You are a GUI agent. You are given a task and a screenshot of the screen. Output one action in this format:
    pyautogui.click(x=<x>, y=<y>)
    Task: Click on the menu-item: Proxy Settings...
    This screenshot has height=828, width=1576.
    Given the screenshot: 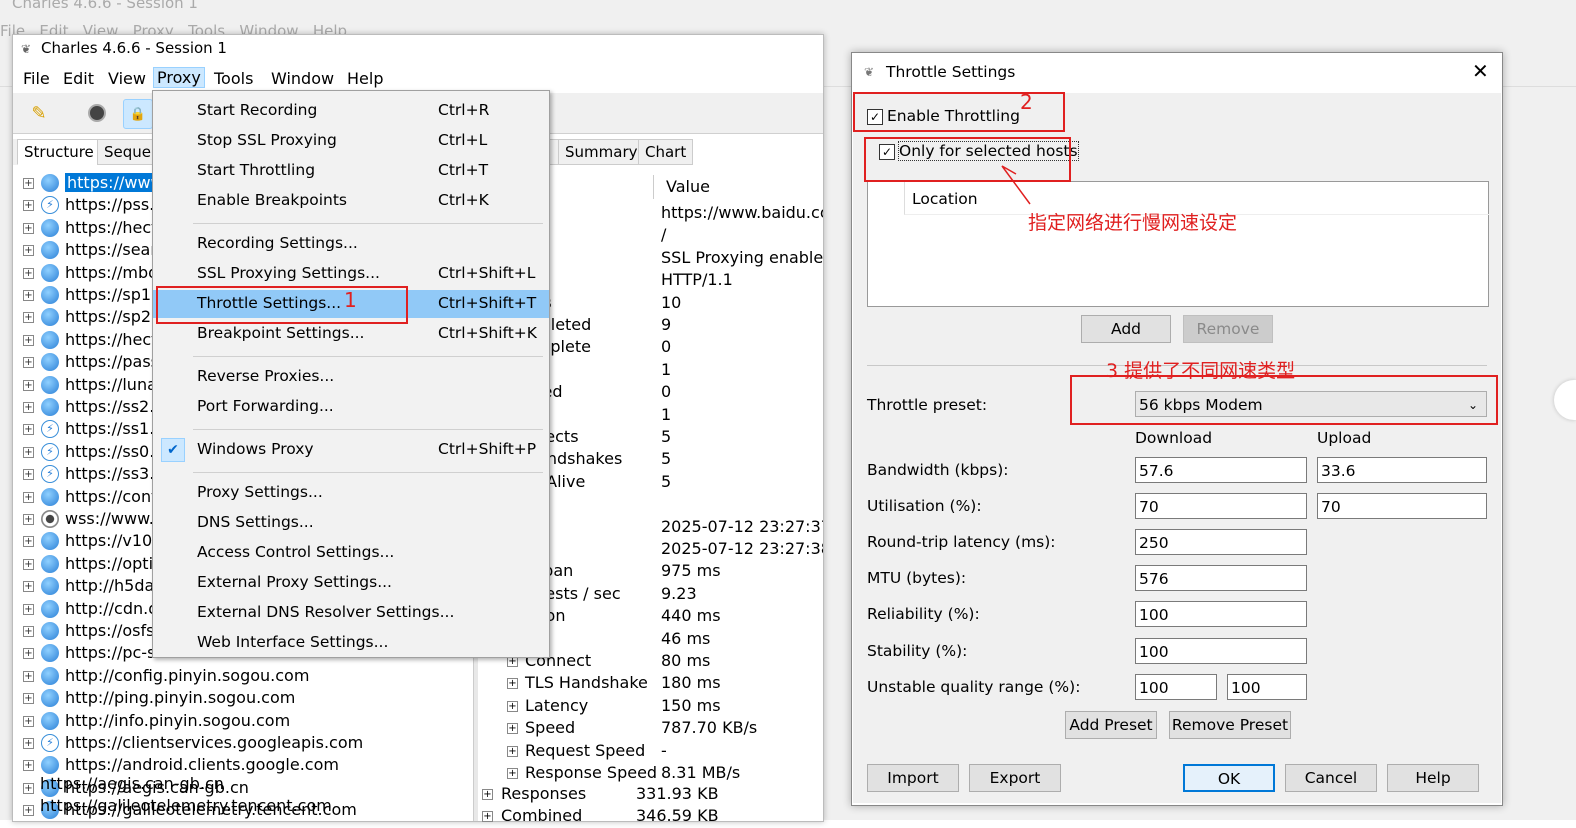 What is the action you would take?
    pyautogui.click(x=351, y=493)
    